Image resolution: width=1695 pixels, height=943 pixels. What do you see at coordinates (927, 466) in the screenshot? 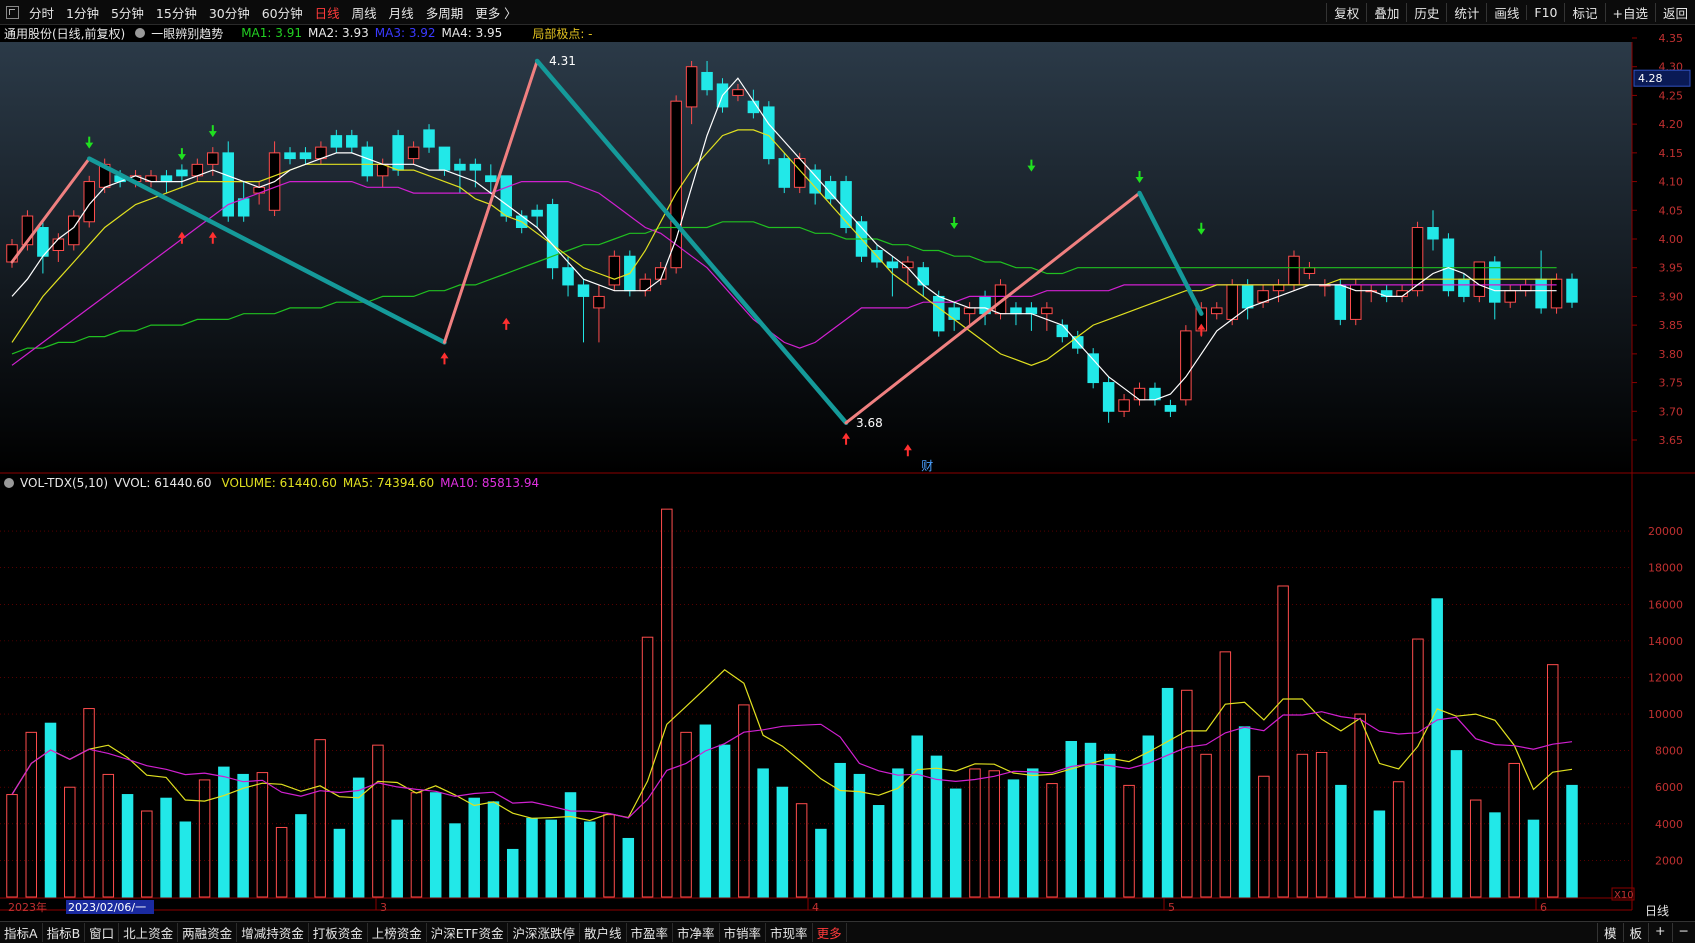
I see `event-marker: 财` at bounding box center [927, 466].